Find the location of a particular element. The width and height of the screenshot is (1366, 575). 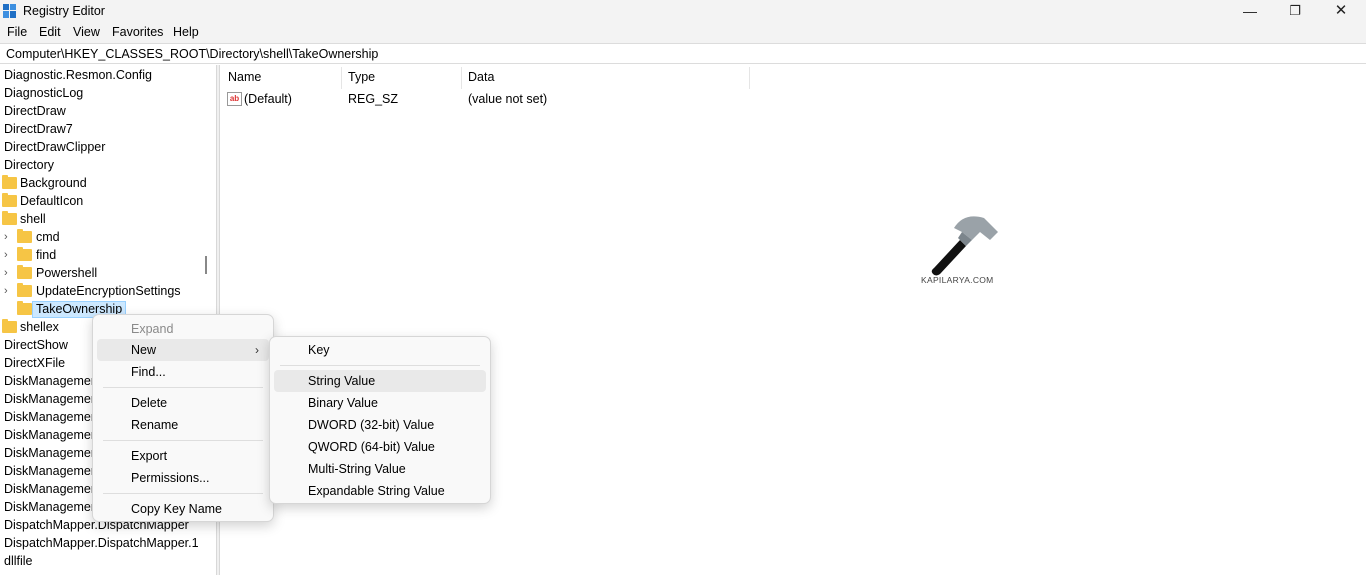

value-type: REG_SZ is located at coordinates (373, 99).